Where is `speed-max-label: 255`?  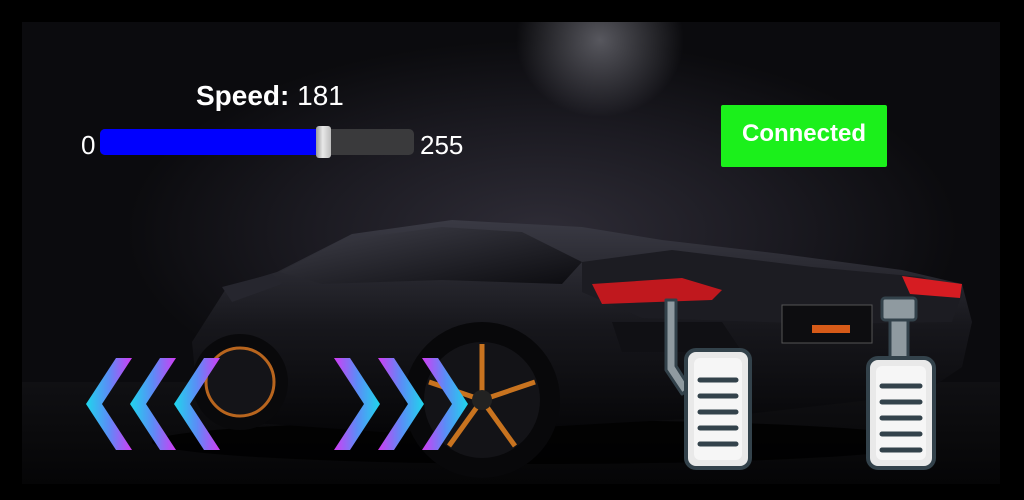 speed-max-label: 255 is located at coordinates (442, 145).